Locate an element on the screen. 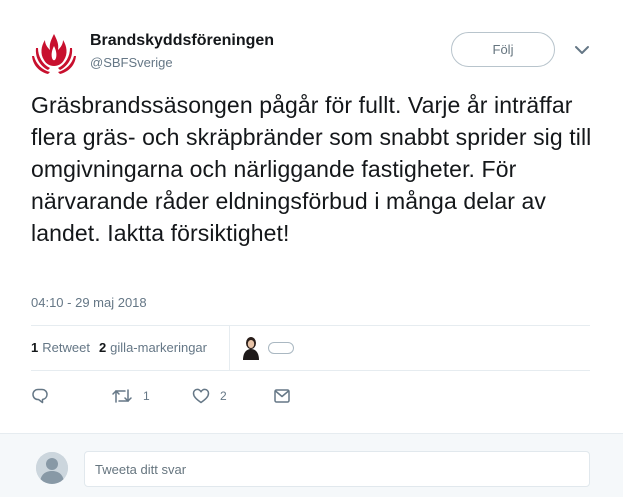 This screenshot has height=497, width=623. retweets-label: Retweet is located at coordinates (66, 347).